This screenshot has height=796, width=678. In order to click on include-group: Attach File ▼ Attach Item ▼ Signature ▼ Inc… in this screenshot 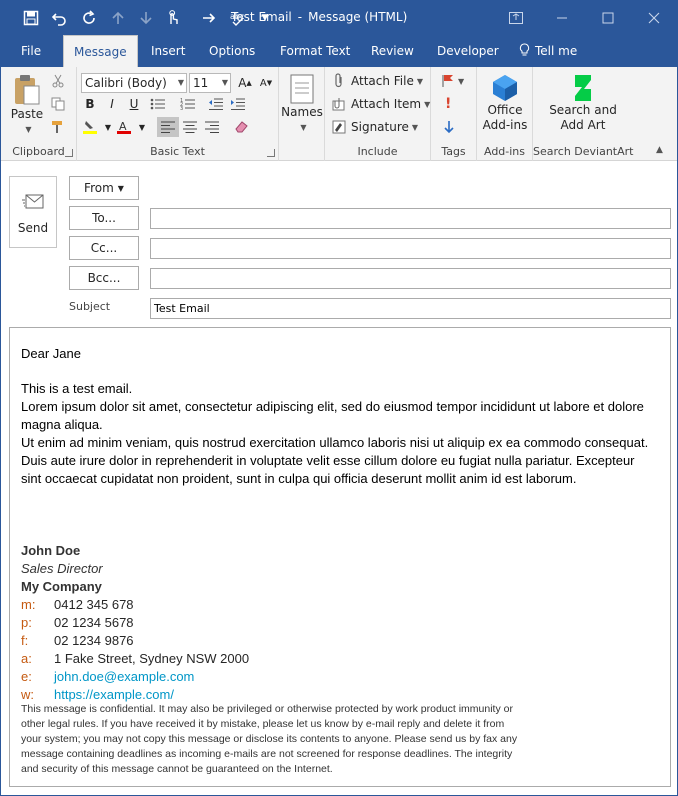, I will do `click(378, 114)`.